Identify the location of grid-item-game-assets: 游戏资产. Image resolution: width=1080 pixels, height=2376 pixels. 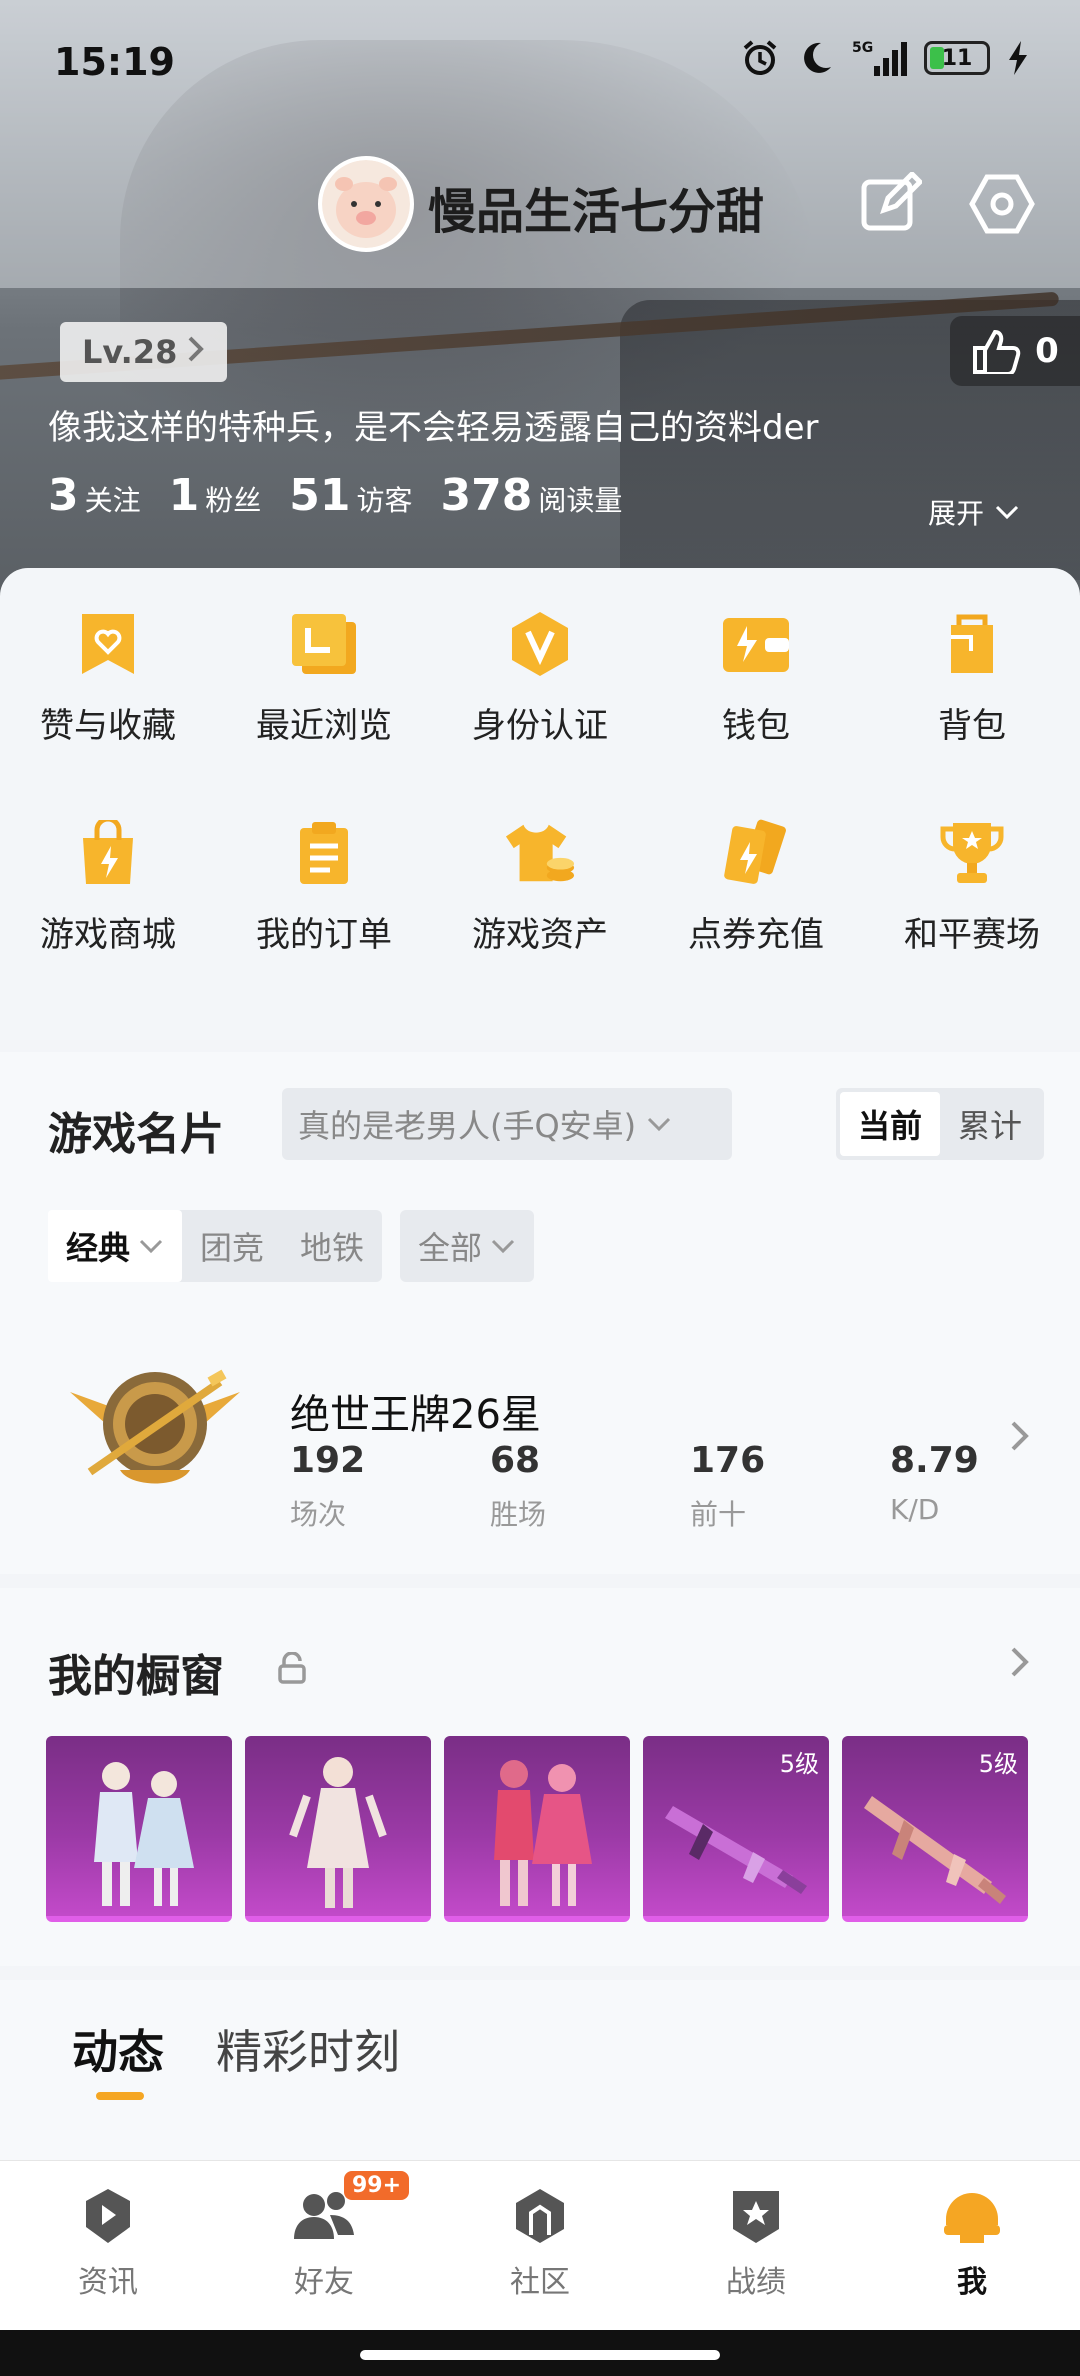
(540, 886).